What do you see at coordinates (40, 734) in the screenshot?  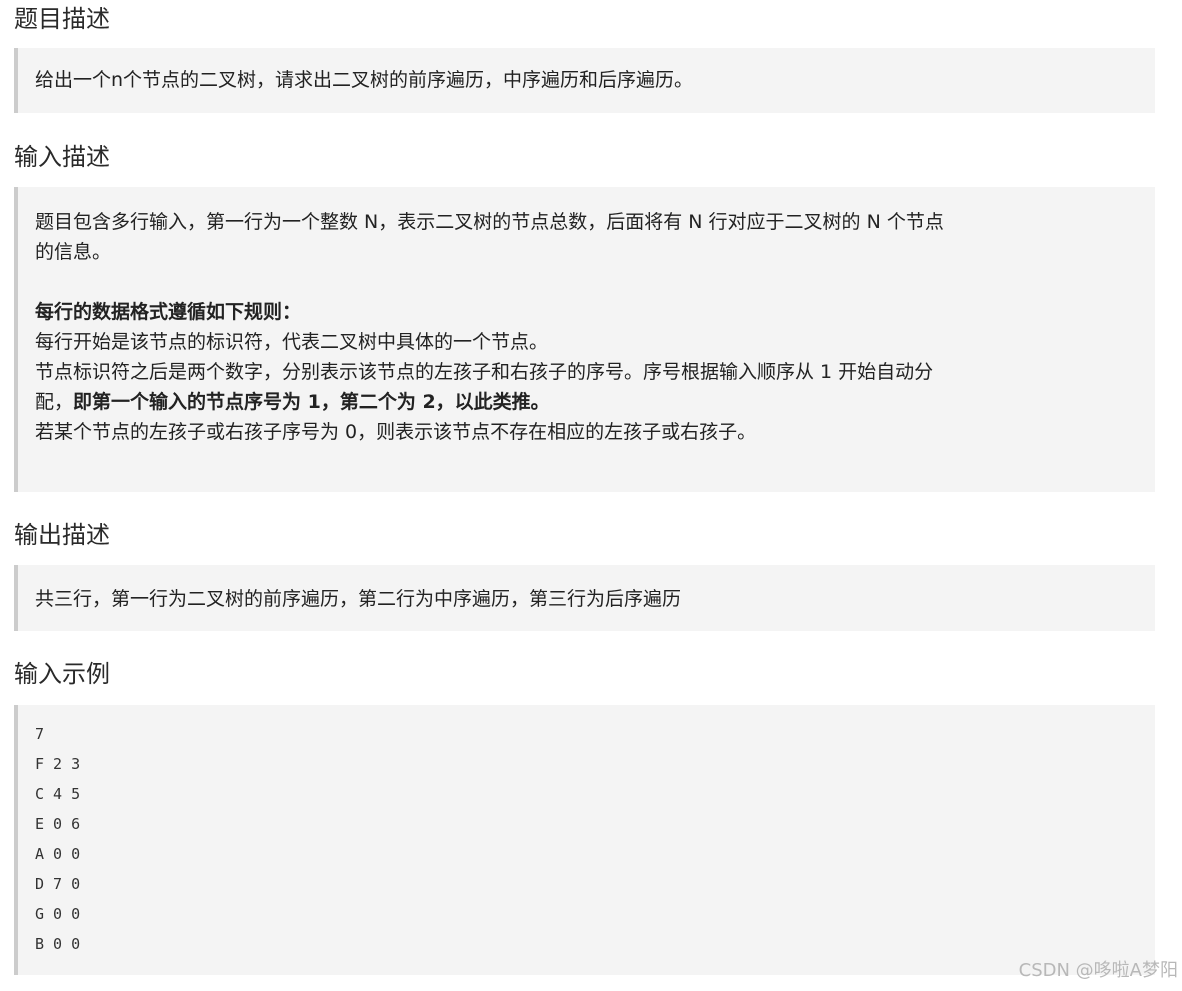 I see `code-line: 7` at bounding box center [40, 734].